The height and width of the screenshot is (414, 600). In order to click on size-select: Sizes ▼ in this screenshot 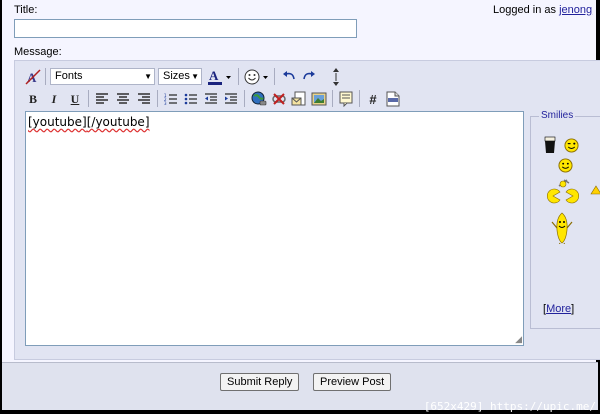, I will do `click(180, 76)`.